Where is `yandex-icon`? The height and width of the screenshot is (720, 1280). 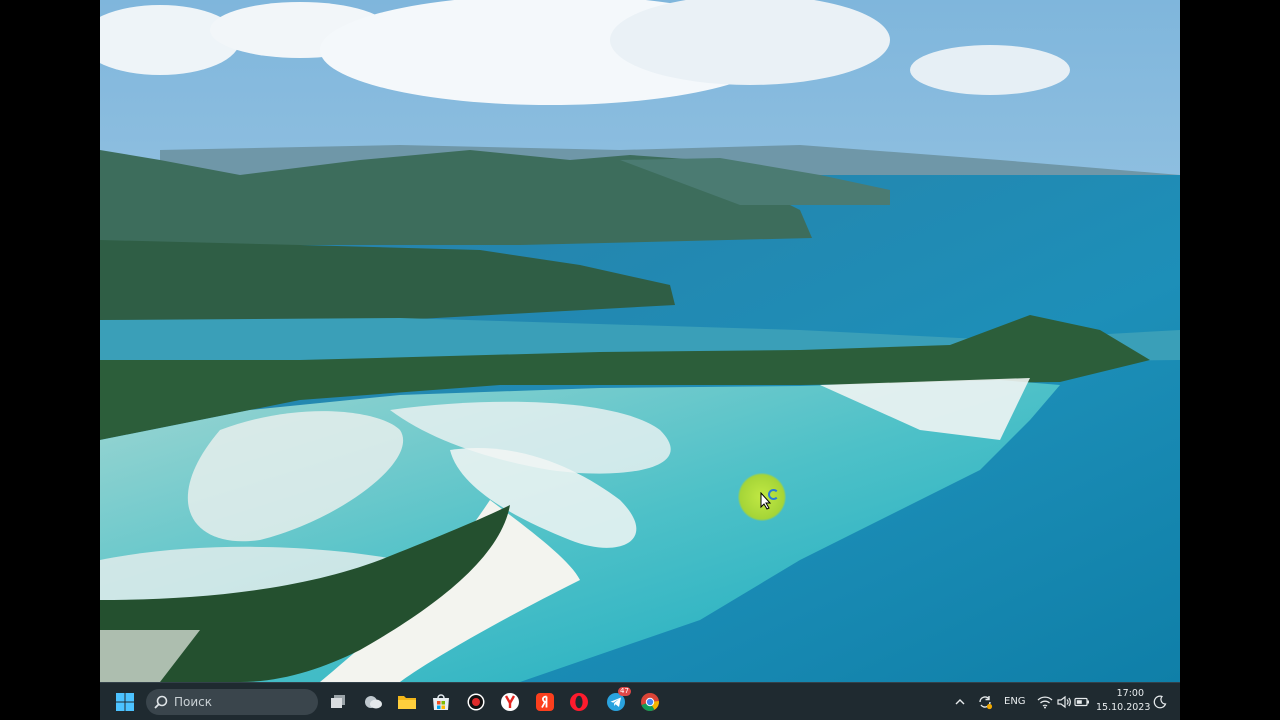 yandex-icon is located at coordinates (545, 702).